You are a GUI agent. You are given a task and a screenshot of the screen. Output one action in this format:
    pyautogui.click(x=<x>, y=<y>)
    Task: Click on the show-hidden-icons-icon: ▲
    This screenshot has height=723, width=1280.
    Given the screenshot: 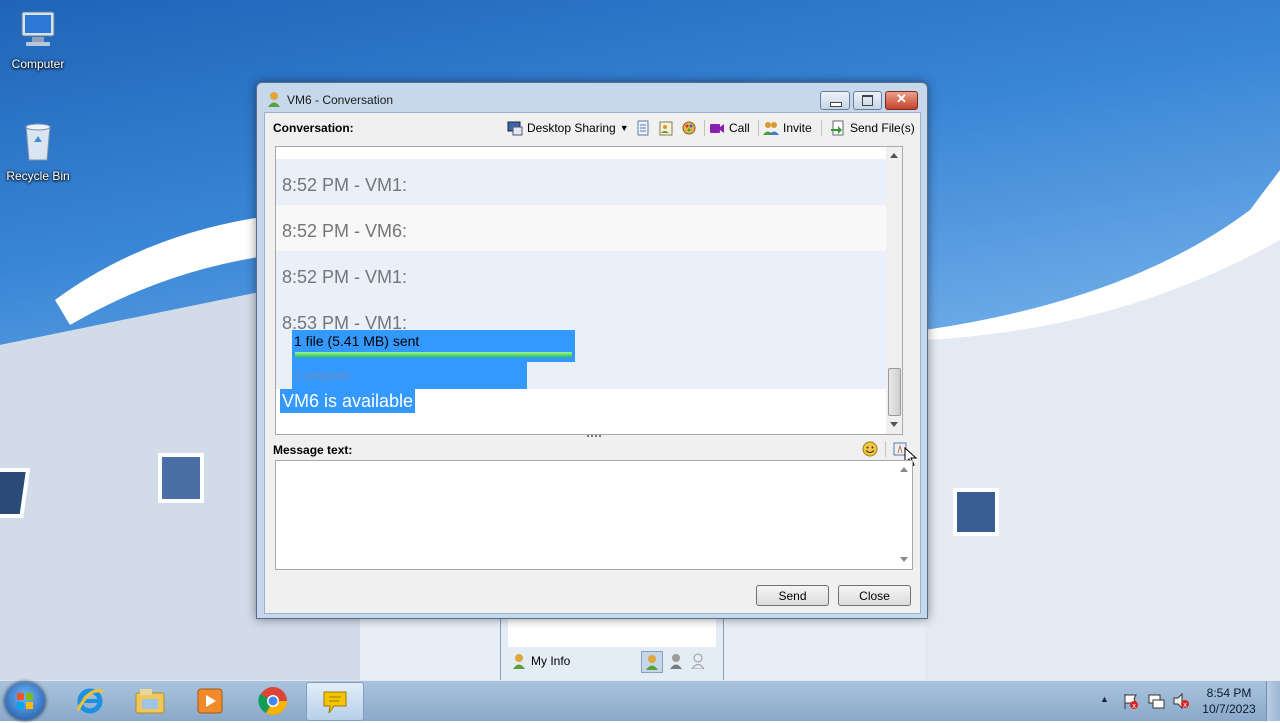 What is the action you would take?
    pyautogui.click(x=1104, y=699)
    